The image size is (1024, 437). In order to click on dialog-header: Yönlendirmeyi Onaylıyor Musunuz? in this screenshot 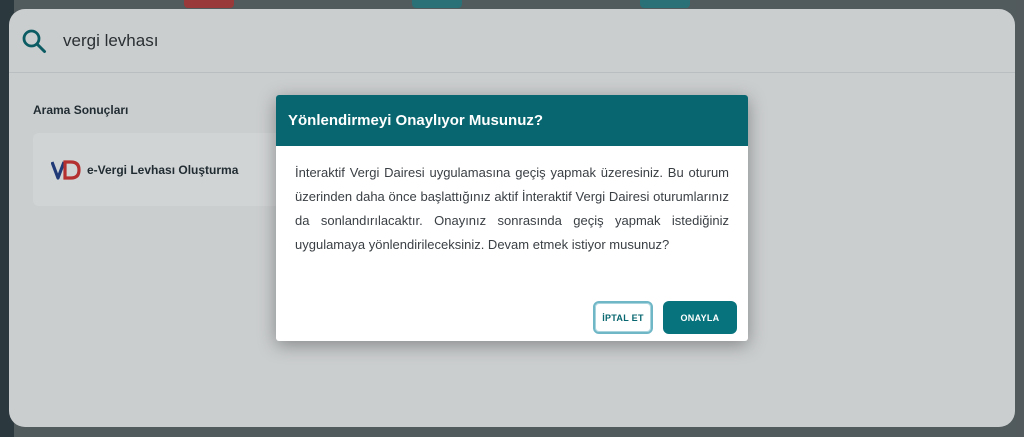, I will do `click(512, 120)`.